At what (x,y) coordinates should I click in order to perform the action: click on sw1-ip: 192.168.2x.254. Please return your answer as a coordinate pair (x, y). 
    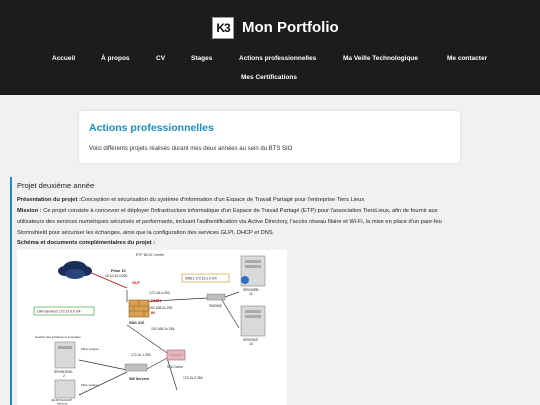
    Looking at the image, I should click on (162, 329).